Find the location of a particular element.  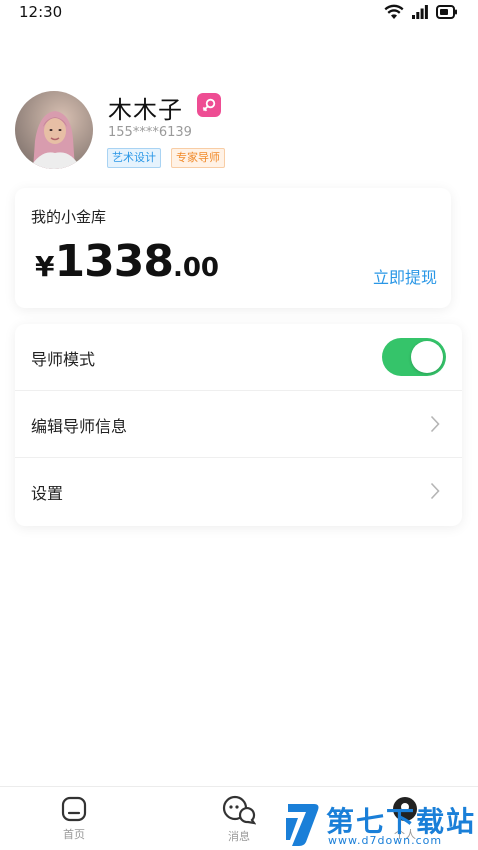

female-icon is located at coordinates (209, 105).